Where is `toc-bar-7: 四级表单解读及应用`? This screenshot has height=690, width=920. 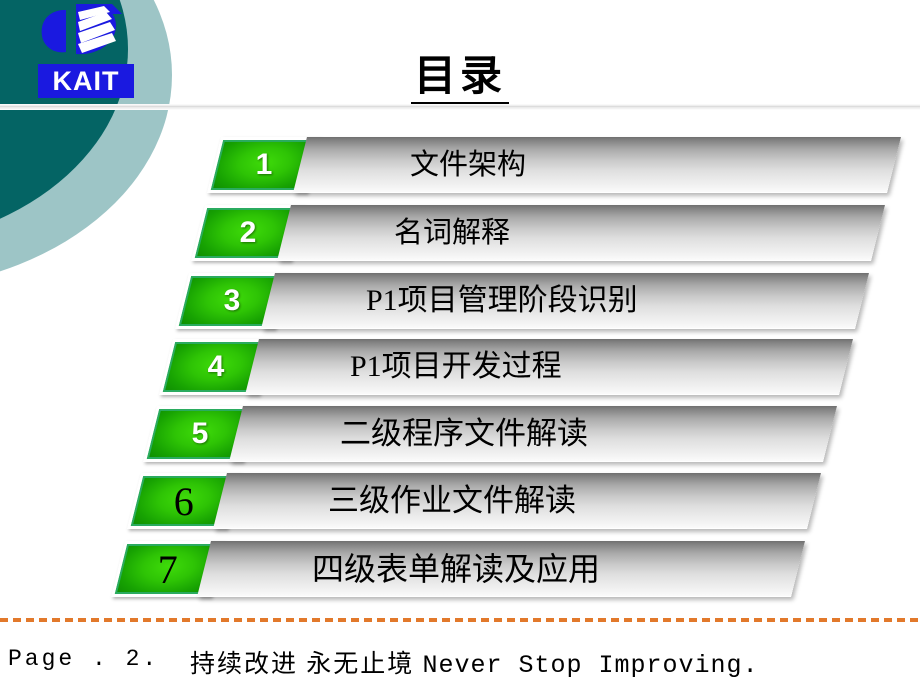 toc-bar-7: 四级表单解读及应用 is located at coordinates (501, 569).